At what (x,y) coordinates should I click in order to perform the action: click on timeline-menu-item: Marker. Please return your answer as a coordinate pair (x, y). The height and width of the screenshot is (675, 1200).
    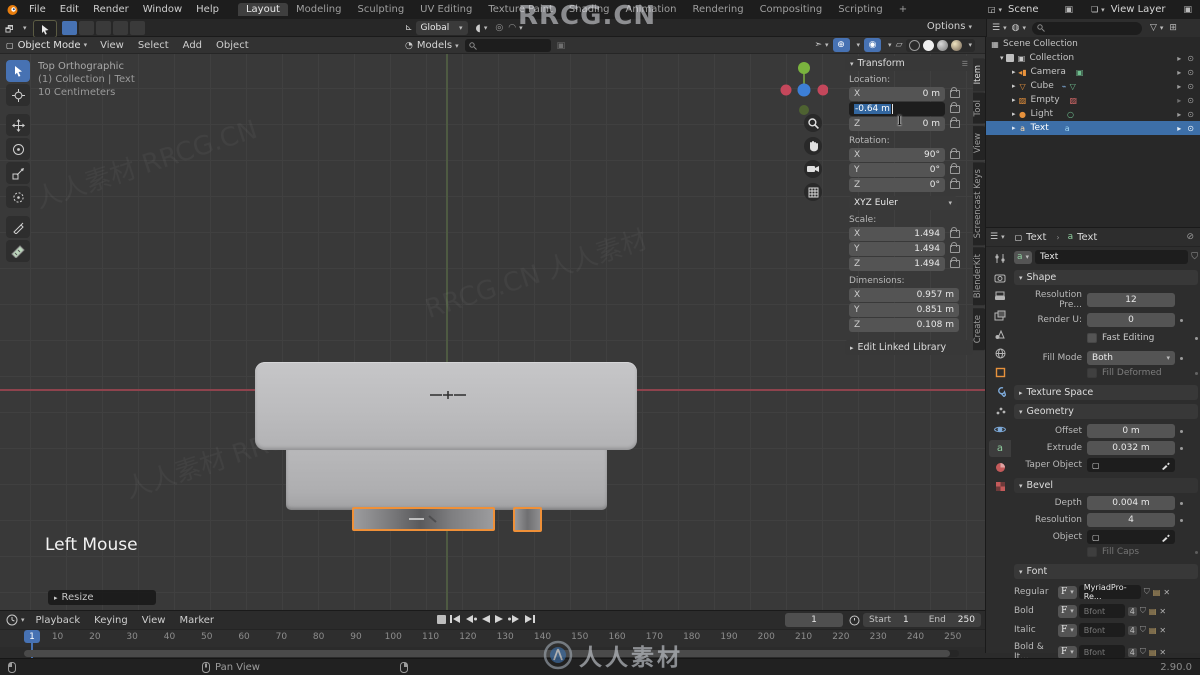
    Looking at the image, I should click on (196, 620).